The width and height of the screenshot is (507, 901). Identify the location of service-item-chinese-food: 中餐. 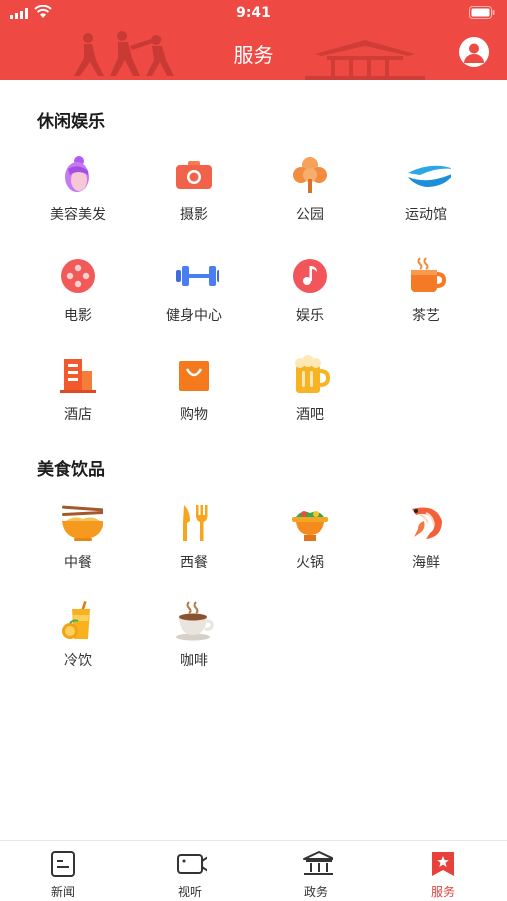
(78, 538).